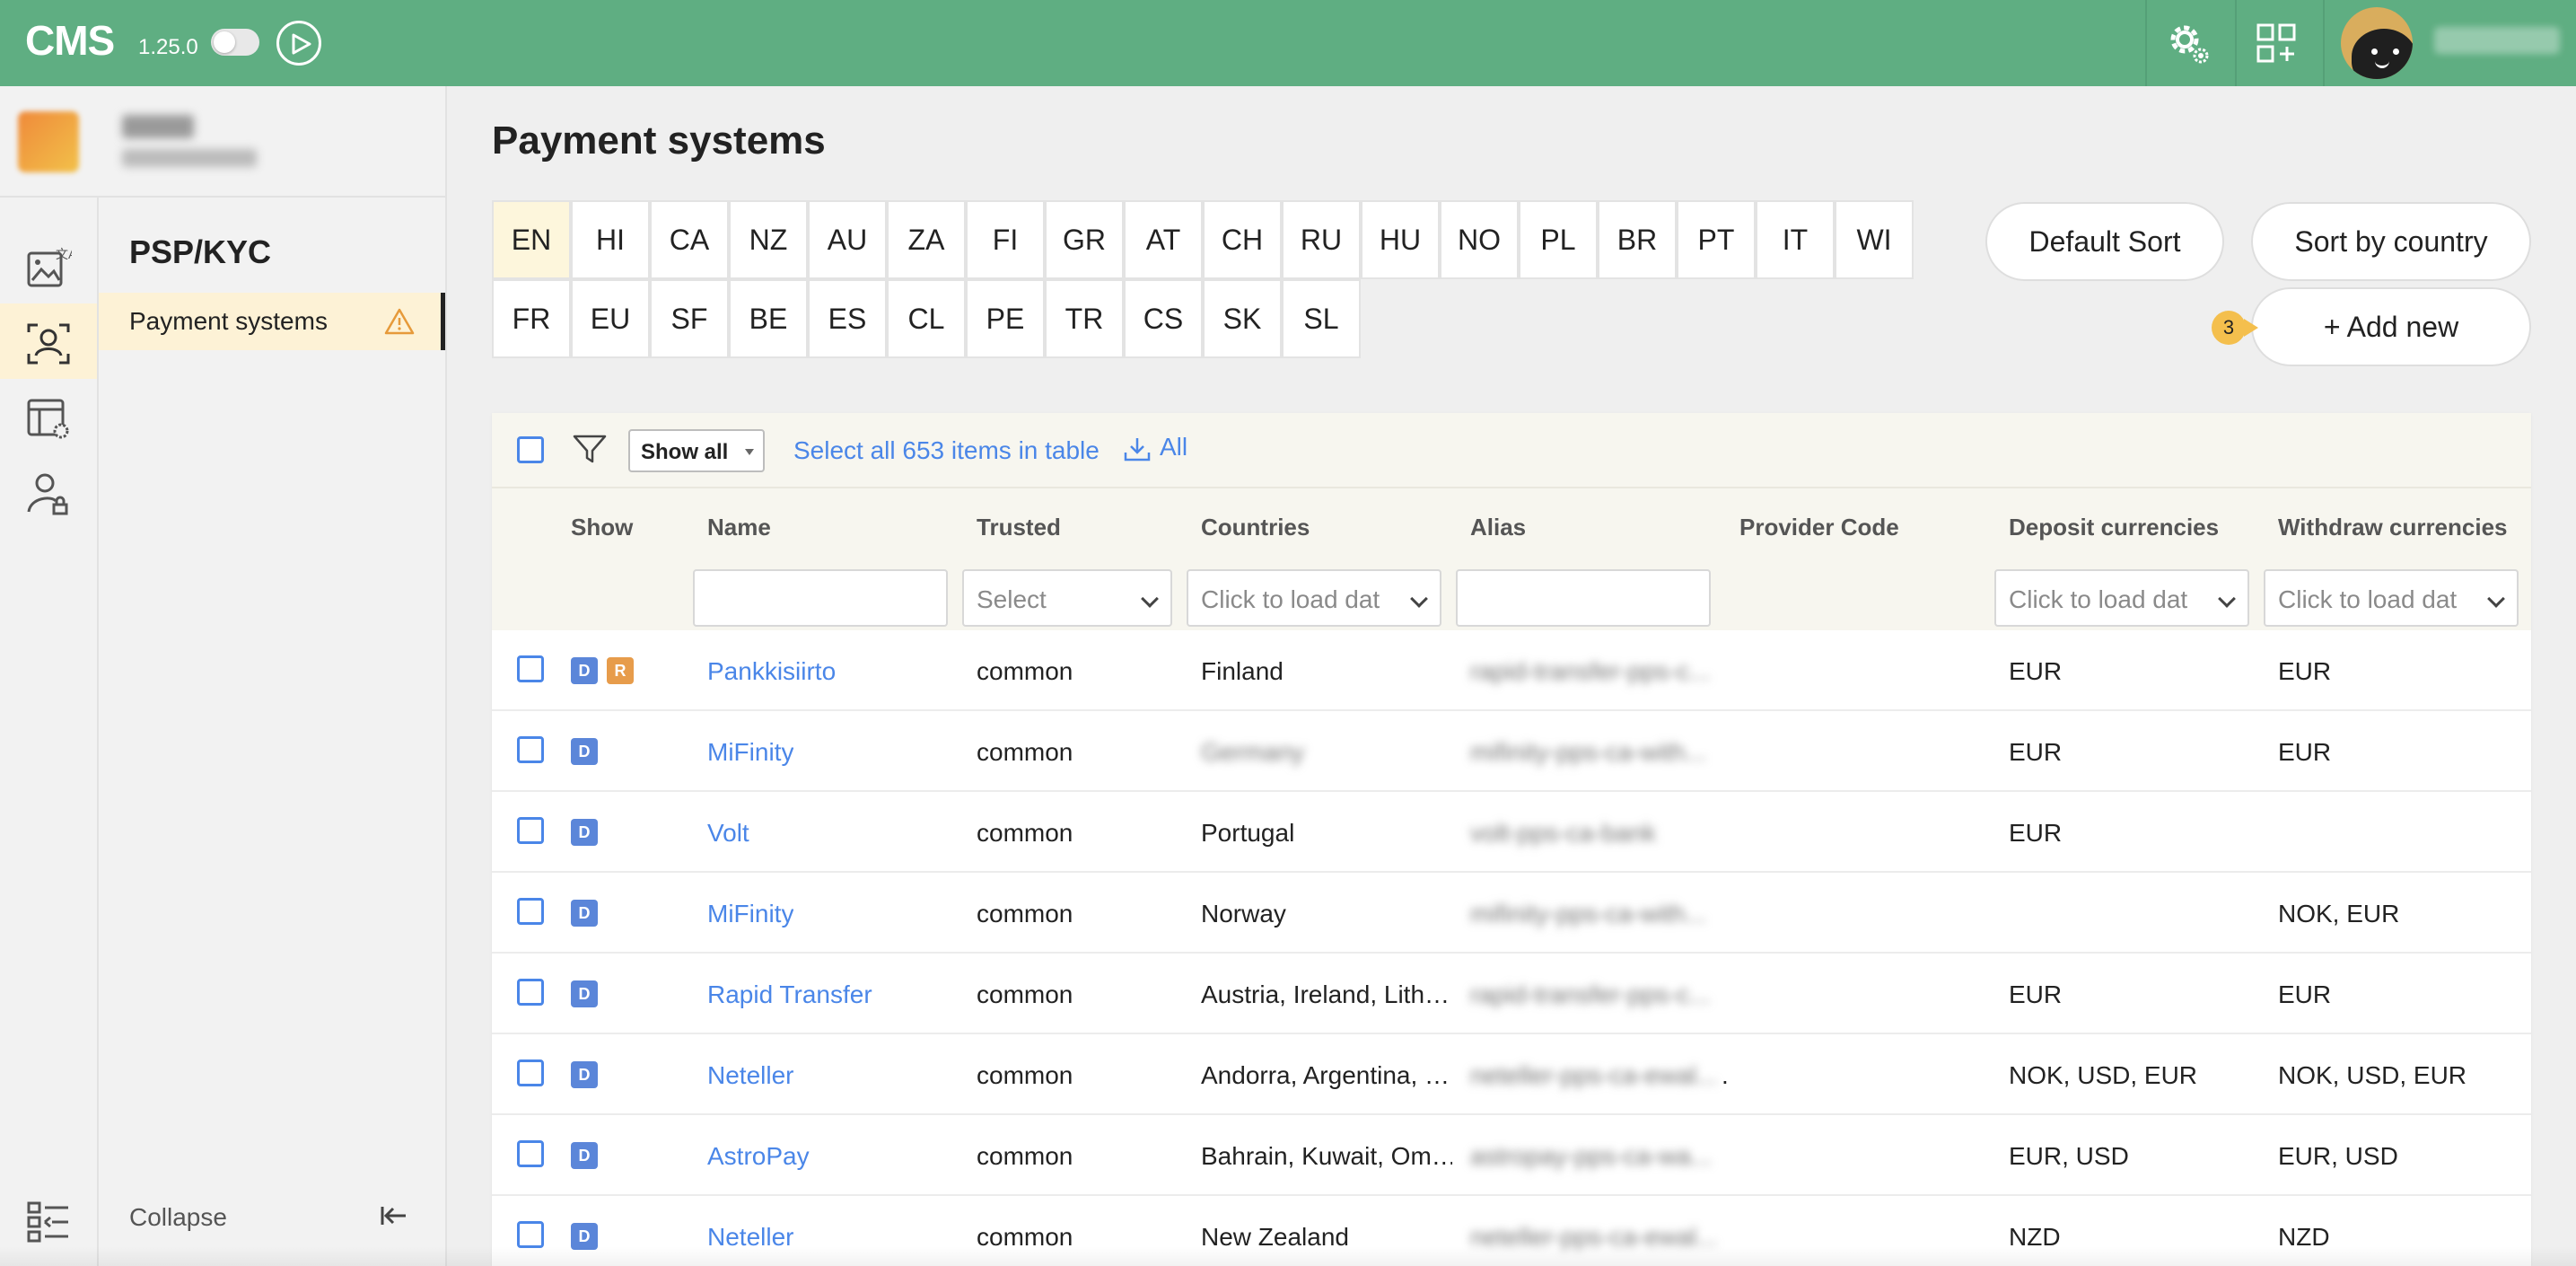 This screenshot has width=2576, height=1266. What do you see at coordinates (1084, 318) in the screenshot?
I see `language-tab-tr: TR` at bounding box center [1084, 318].